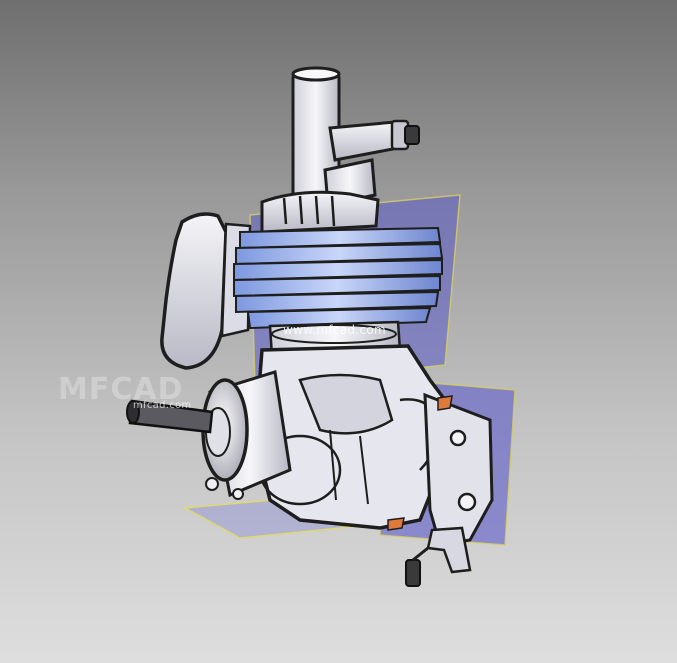 The image size is (677, 663). Describe the element at coordinates (162, 405) in the screenshot. I see `watermark-left-text: mfcad.com` at that location.